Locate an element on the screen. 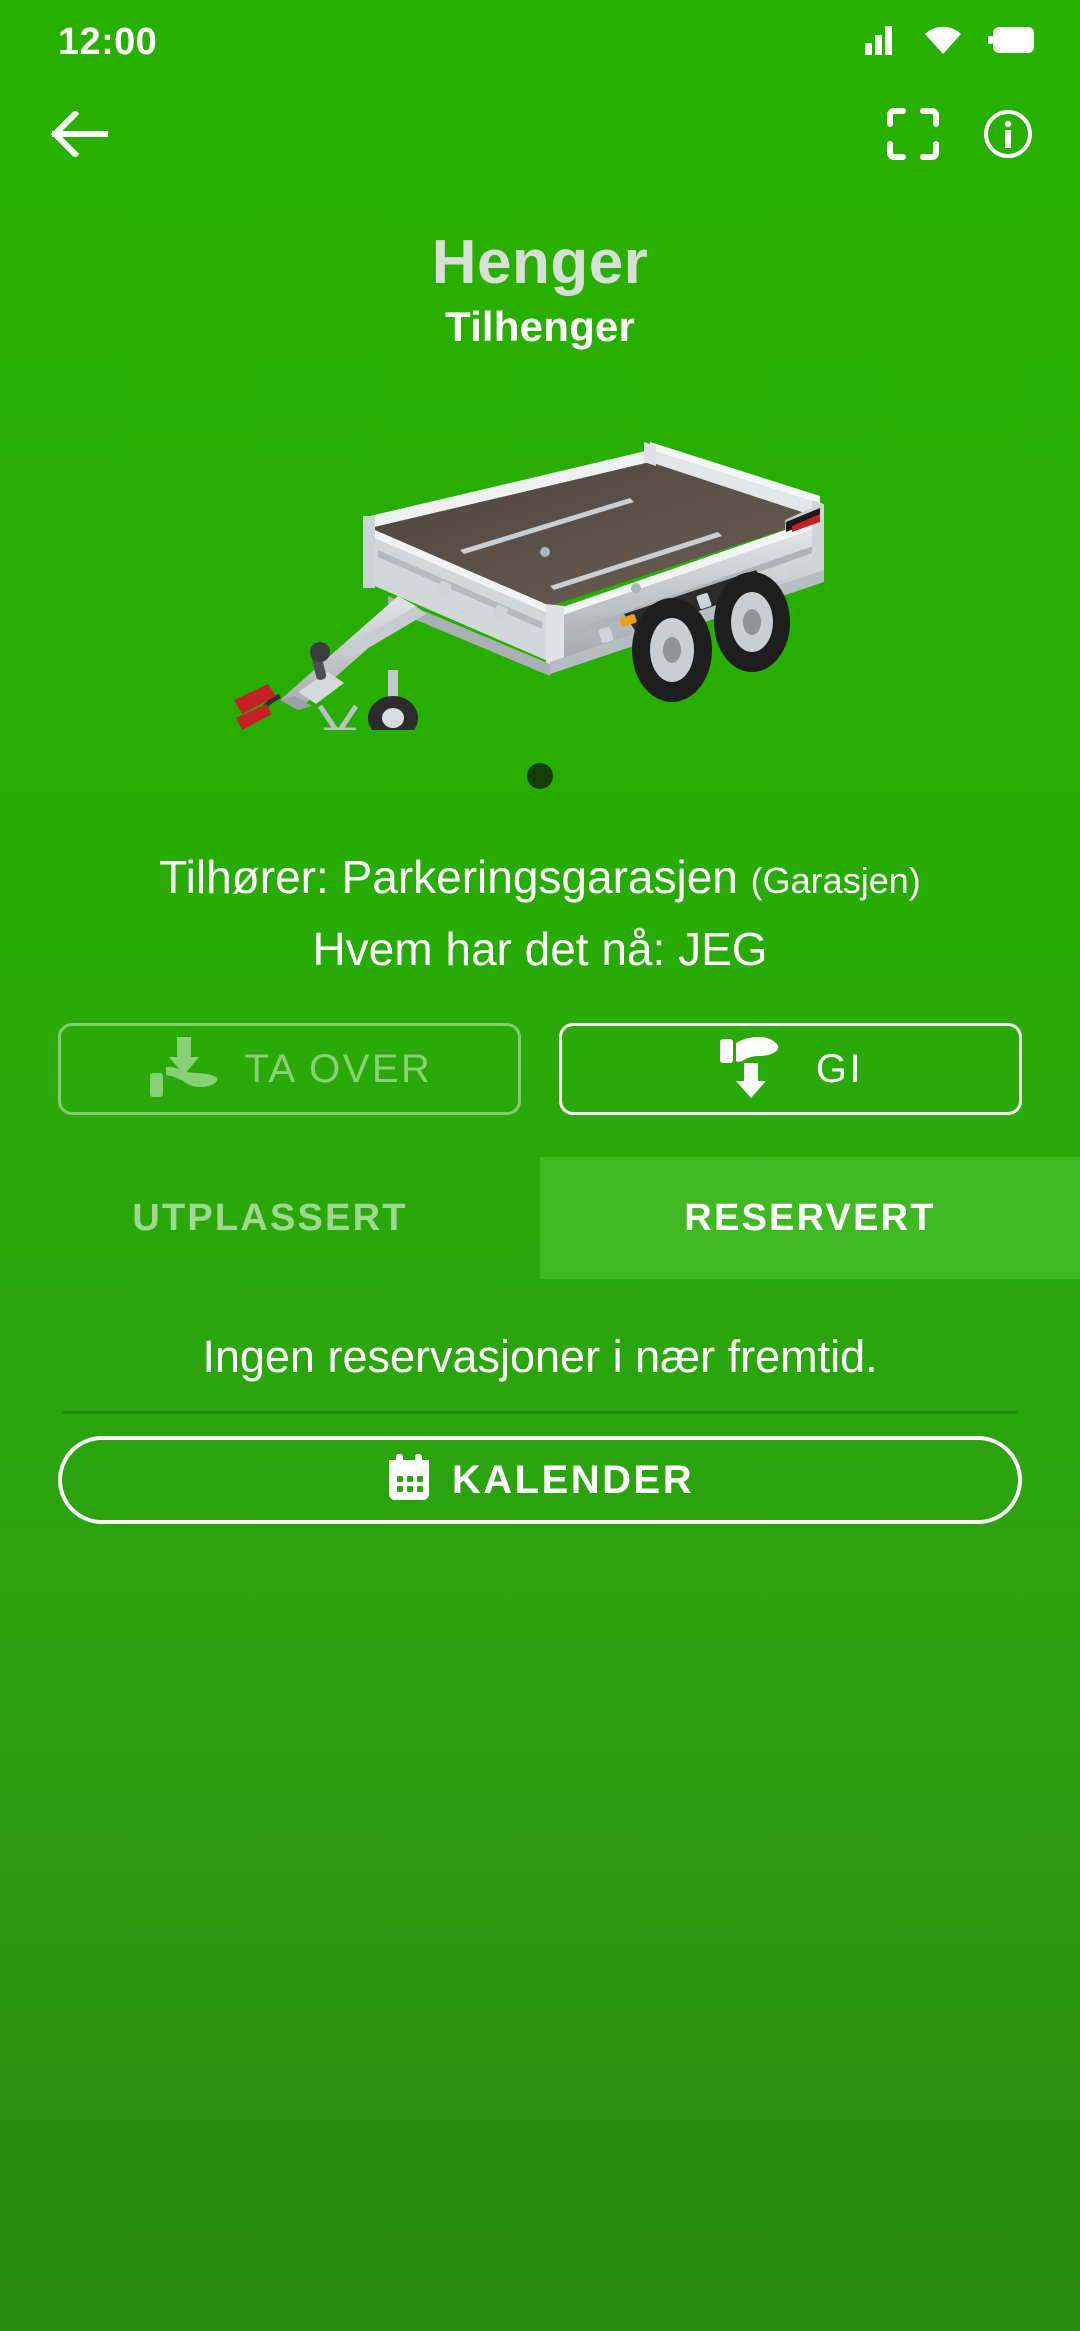 This screenshot has width=1080, height=2331. calendar-button: KALENDER is located at coordinates (540, 1480).